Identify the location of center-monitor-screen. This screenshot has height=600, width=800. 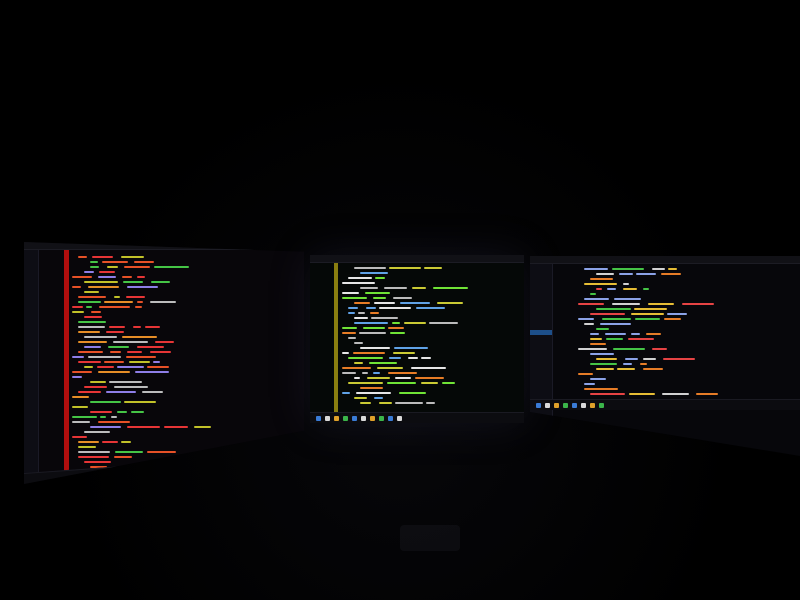
(417, 339).